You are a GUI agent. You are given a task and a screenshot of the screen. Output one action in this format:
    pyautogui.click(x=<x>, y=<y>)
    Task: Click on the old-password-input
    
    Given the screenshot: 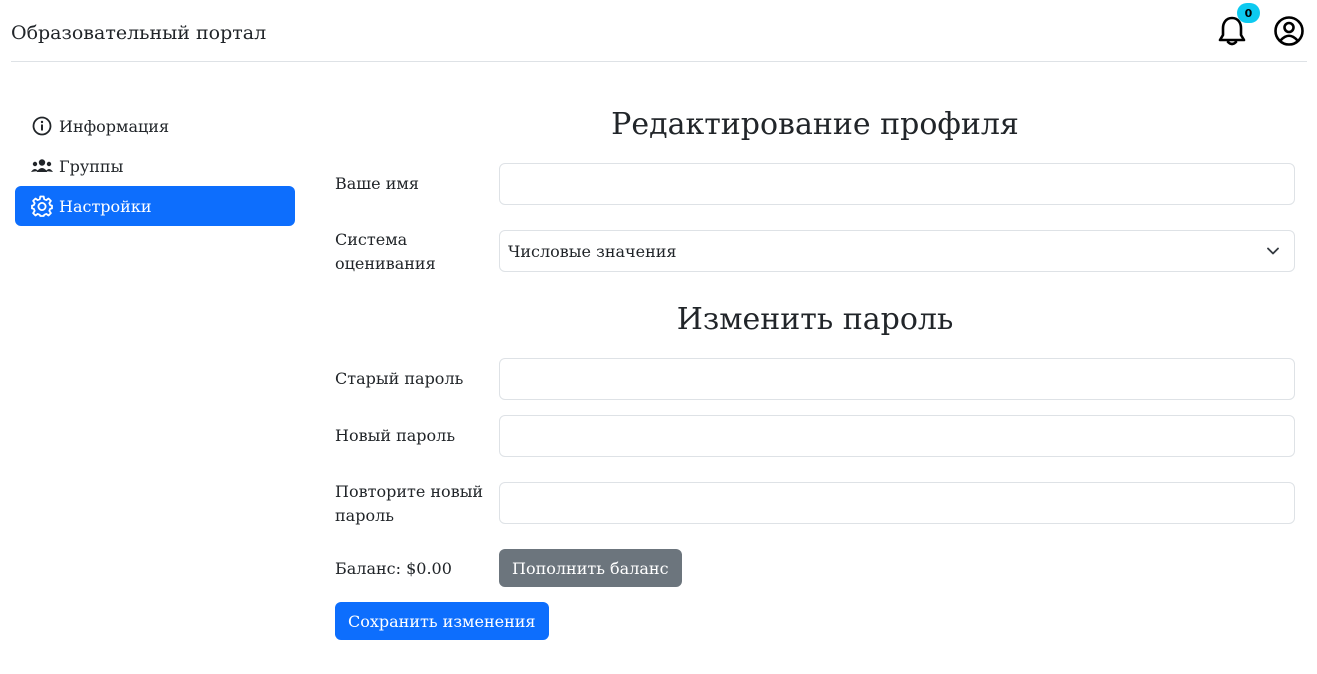 What is the action you would take?
    pyautogui.click(x=897, y=379)
    